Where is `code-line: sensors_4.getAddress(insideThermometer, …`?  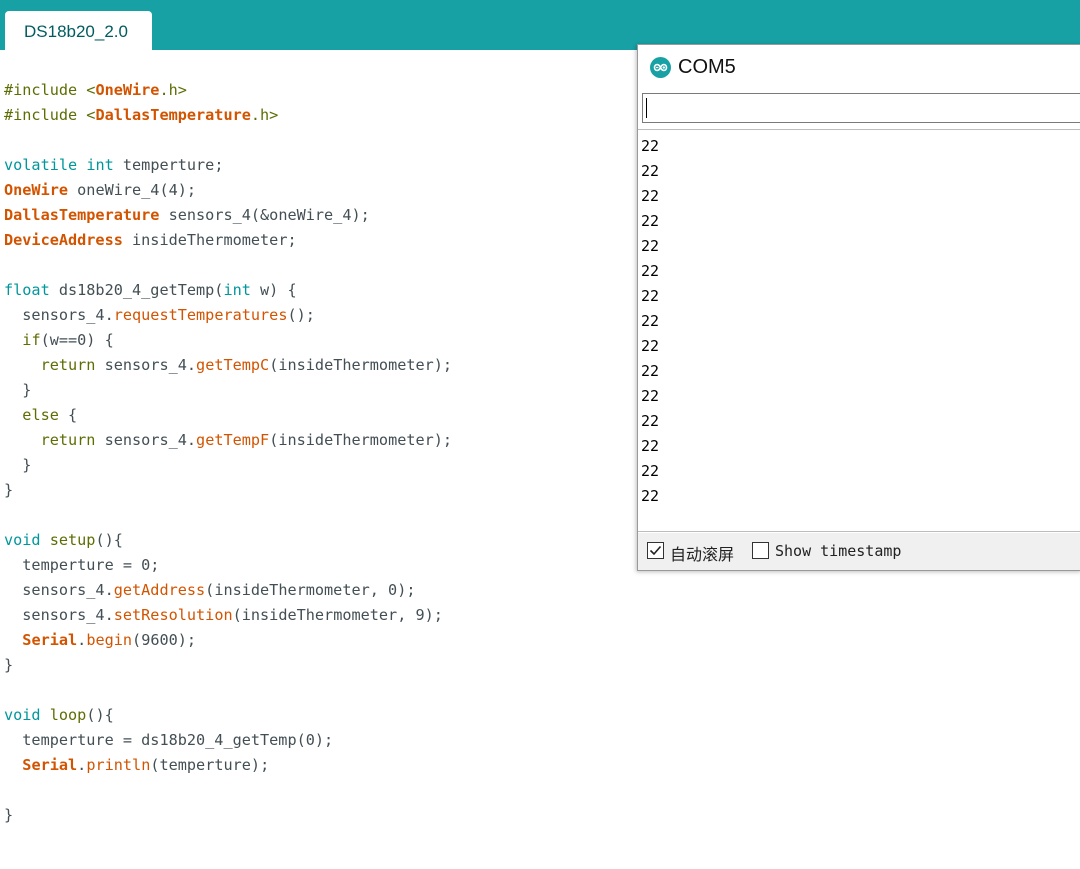
code-line: sensors_4.getAddress(insideThermometer, … is located at coordinates (209, 590).